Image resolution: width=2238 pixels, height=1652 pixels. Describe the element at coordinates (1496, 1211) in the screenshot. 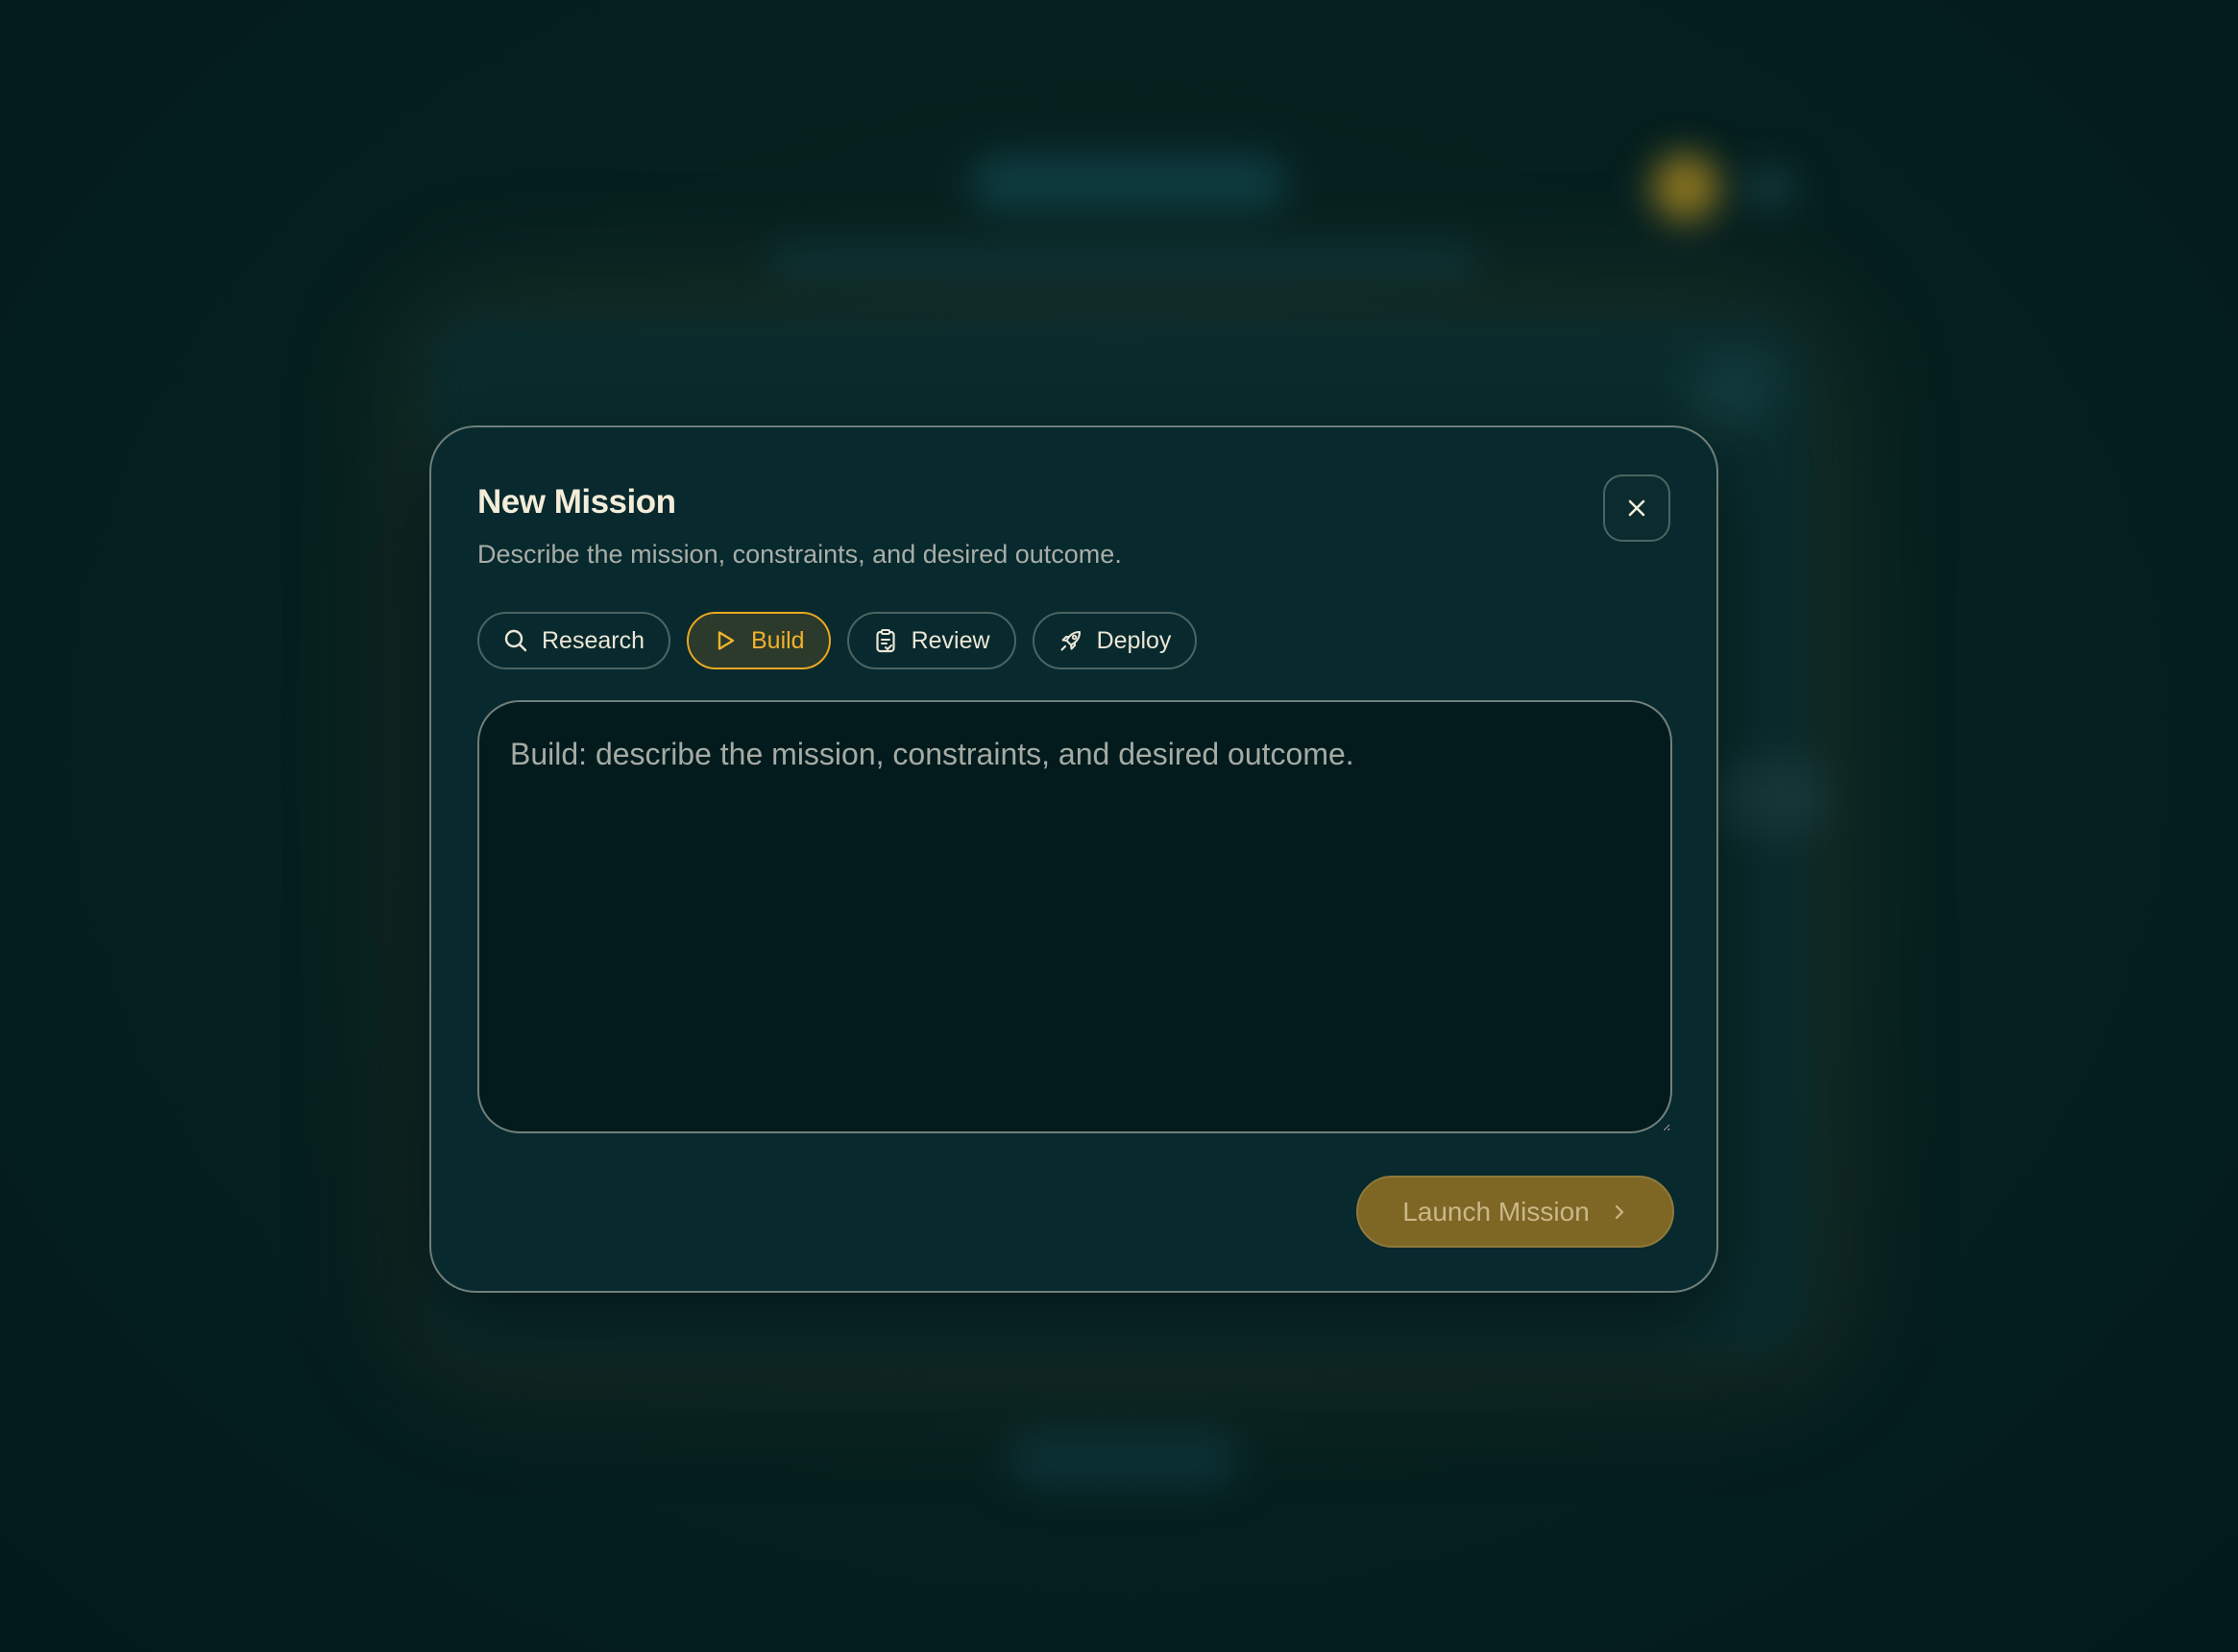

I see `launch-mission-label: Launch Mission` at that location.